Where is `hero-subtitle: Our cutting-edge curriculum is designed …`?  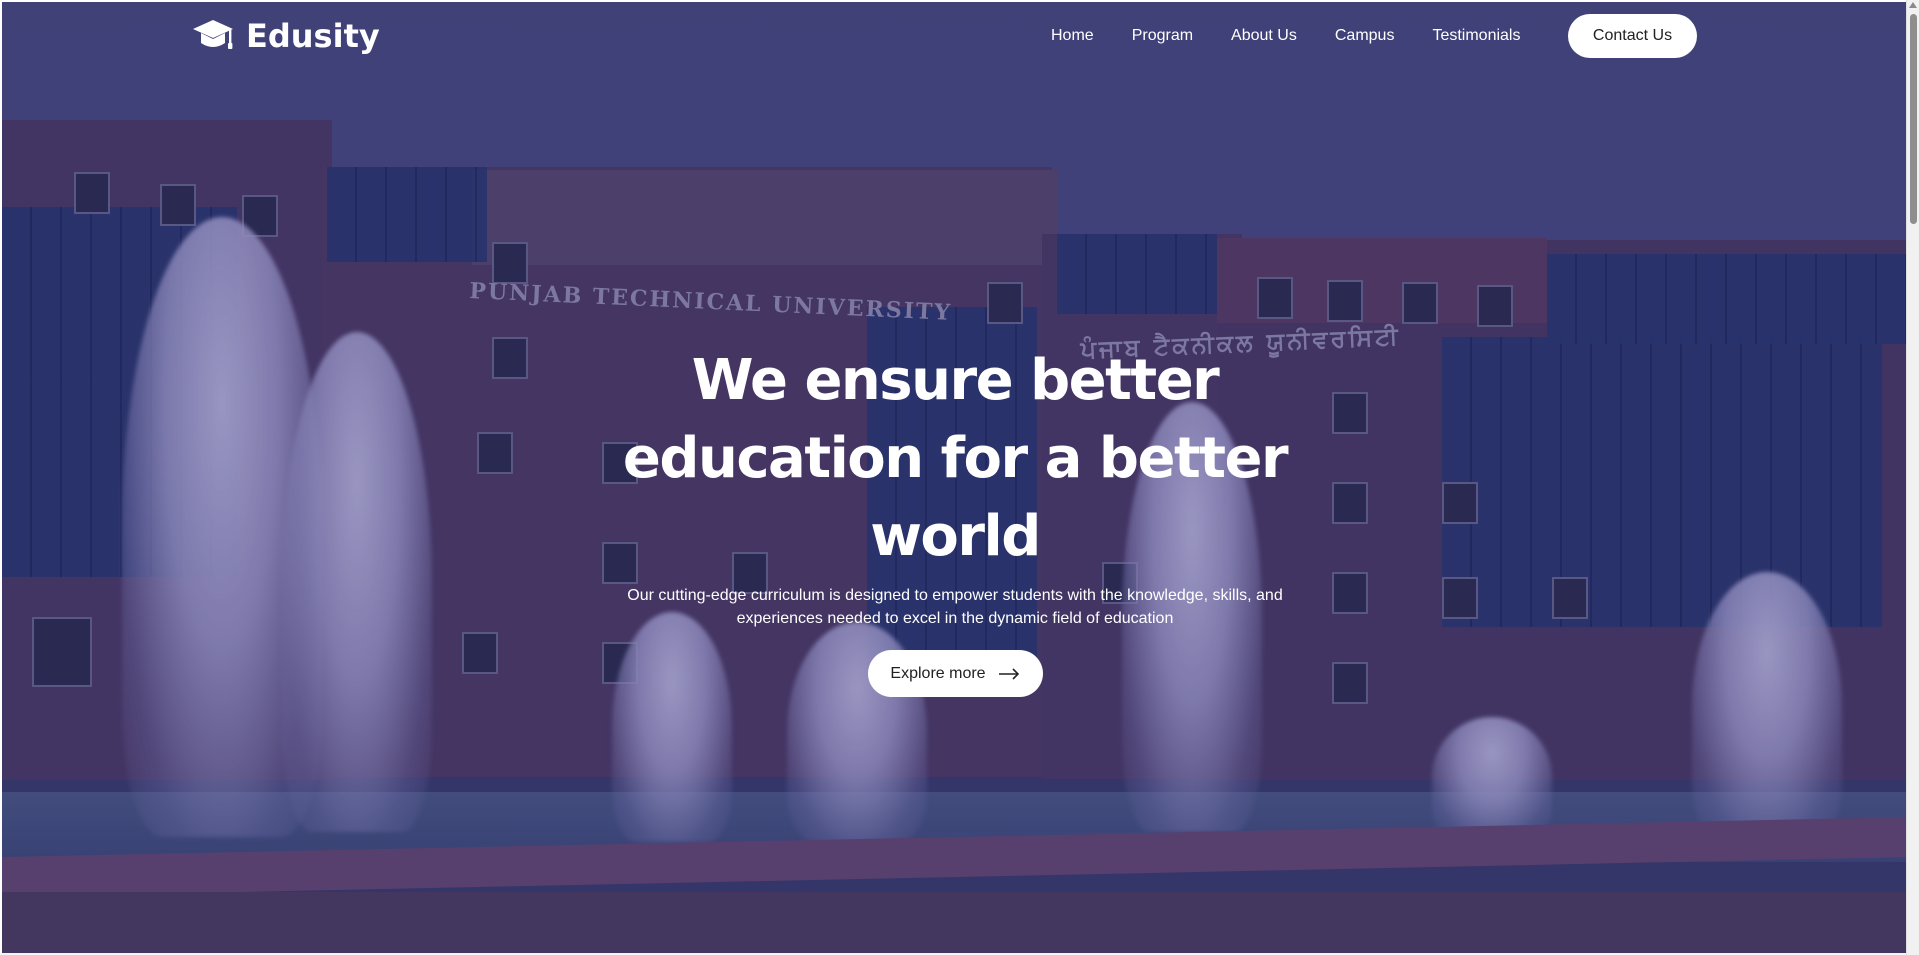
hero-subtitle: Our cutting-edge curriculum is designed … is located at coordinates (955, 607).